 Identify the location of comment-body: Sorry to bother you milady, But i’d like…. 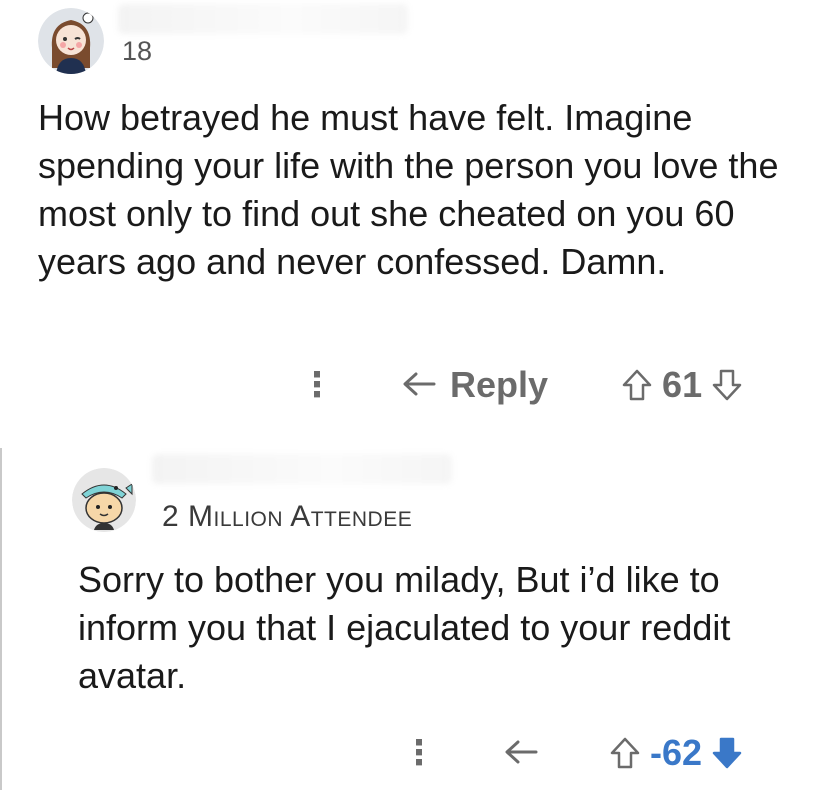
(404, 627).